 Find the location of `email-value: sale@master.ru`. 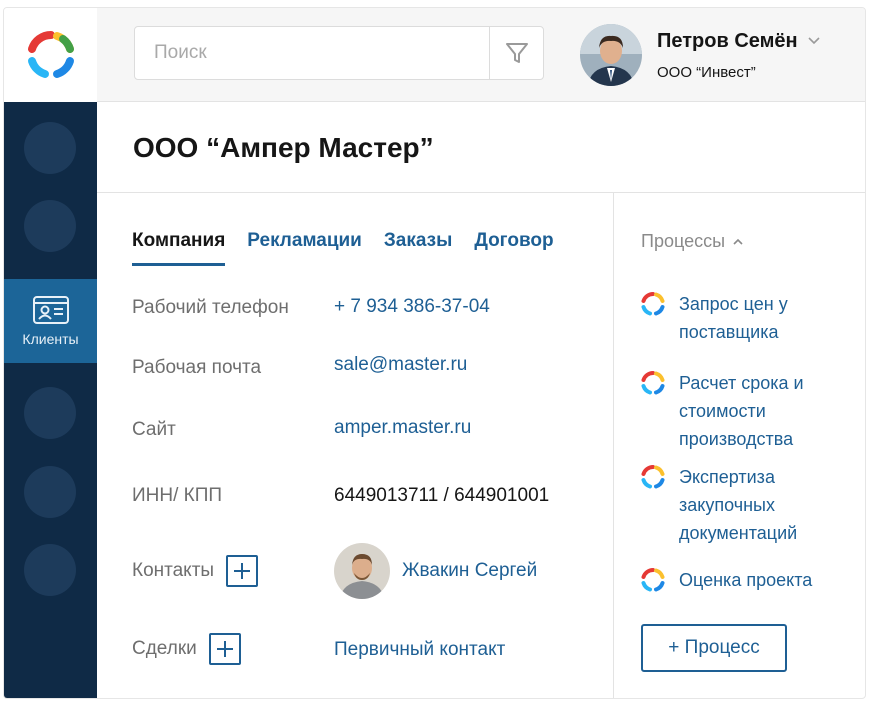

email-value: sale@master.ru is located at coordinates (400, 365).